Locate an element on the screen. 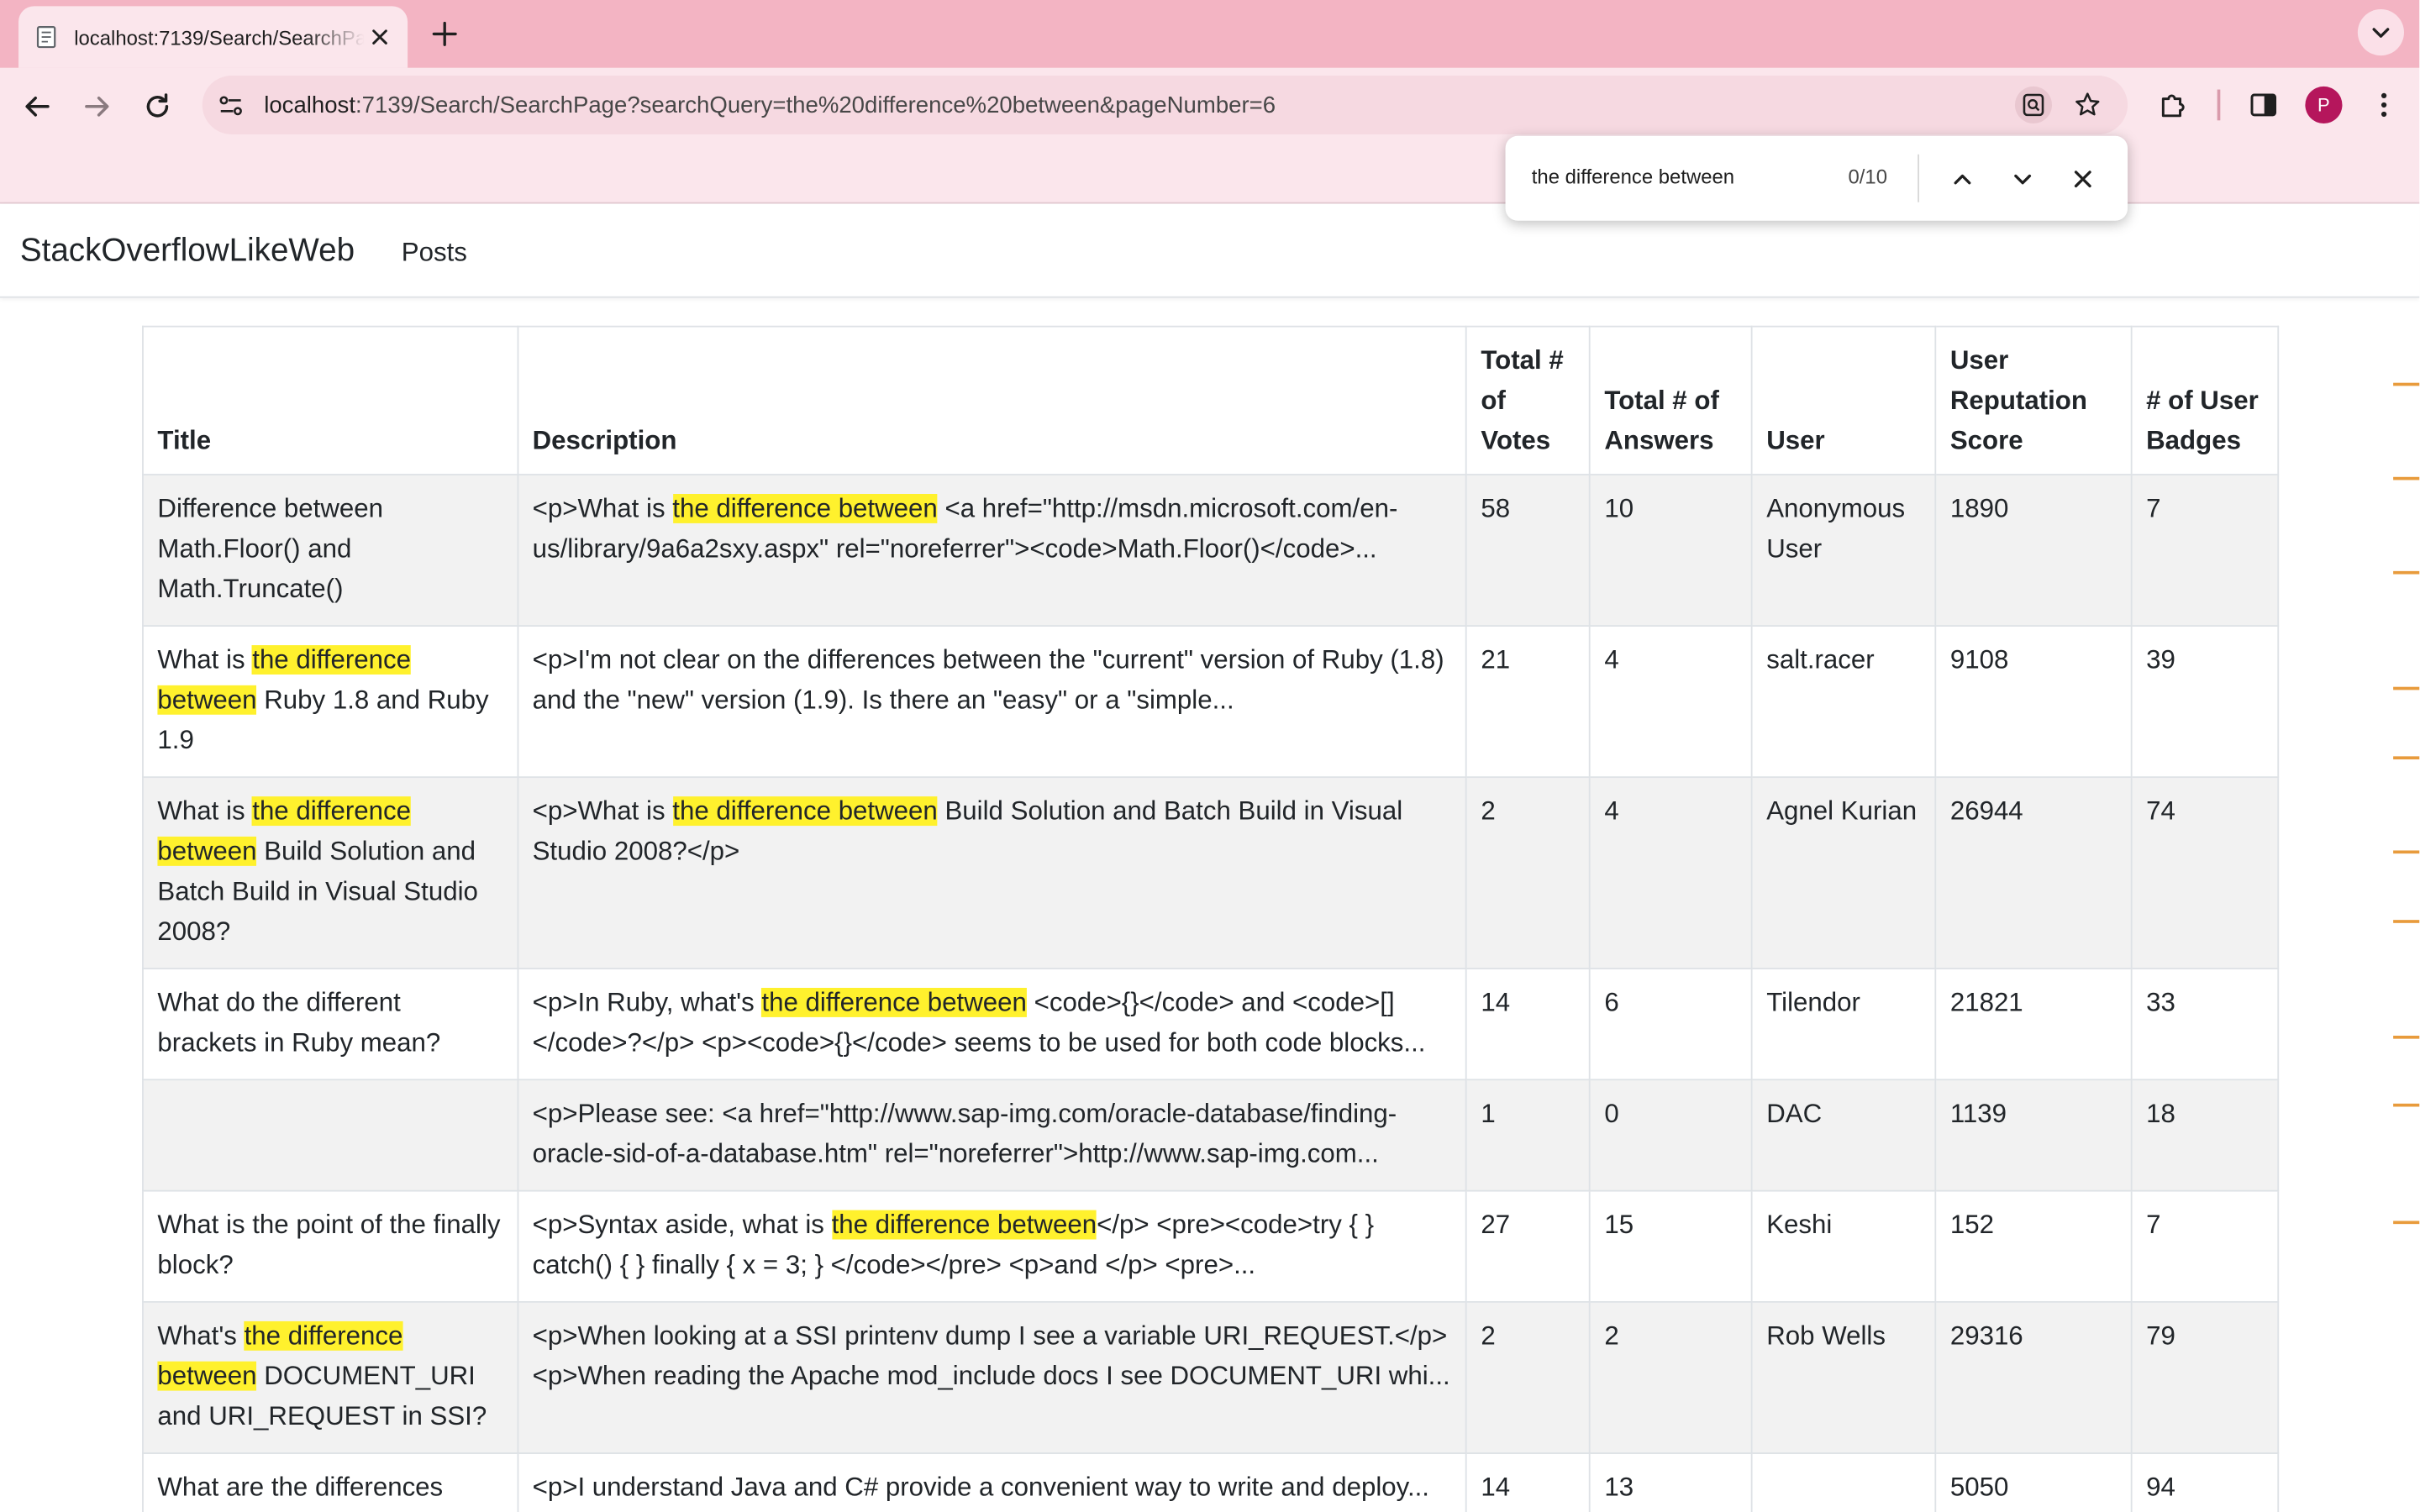 This screenshot has width=2420, height=1512. toolbar-divider is located at coordinates (2219, 105).